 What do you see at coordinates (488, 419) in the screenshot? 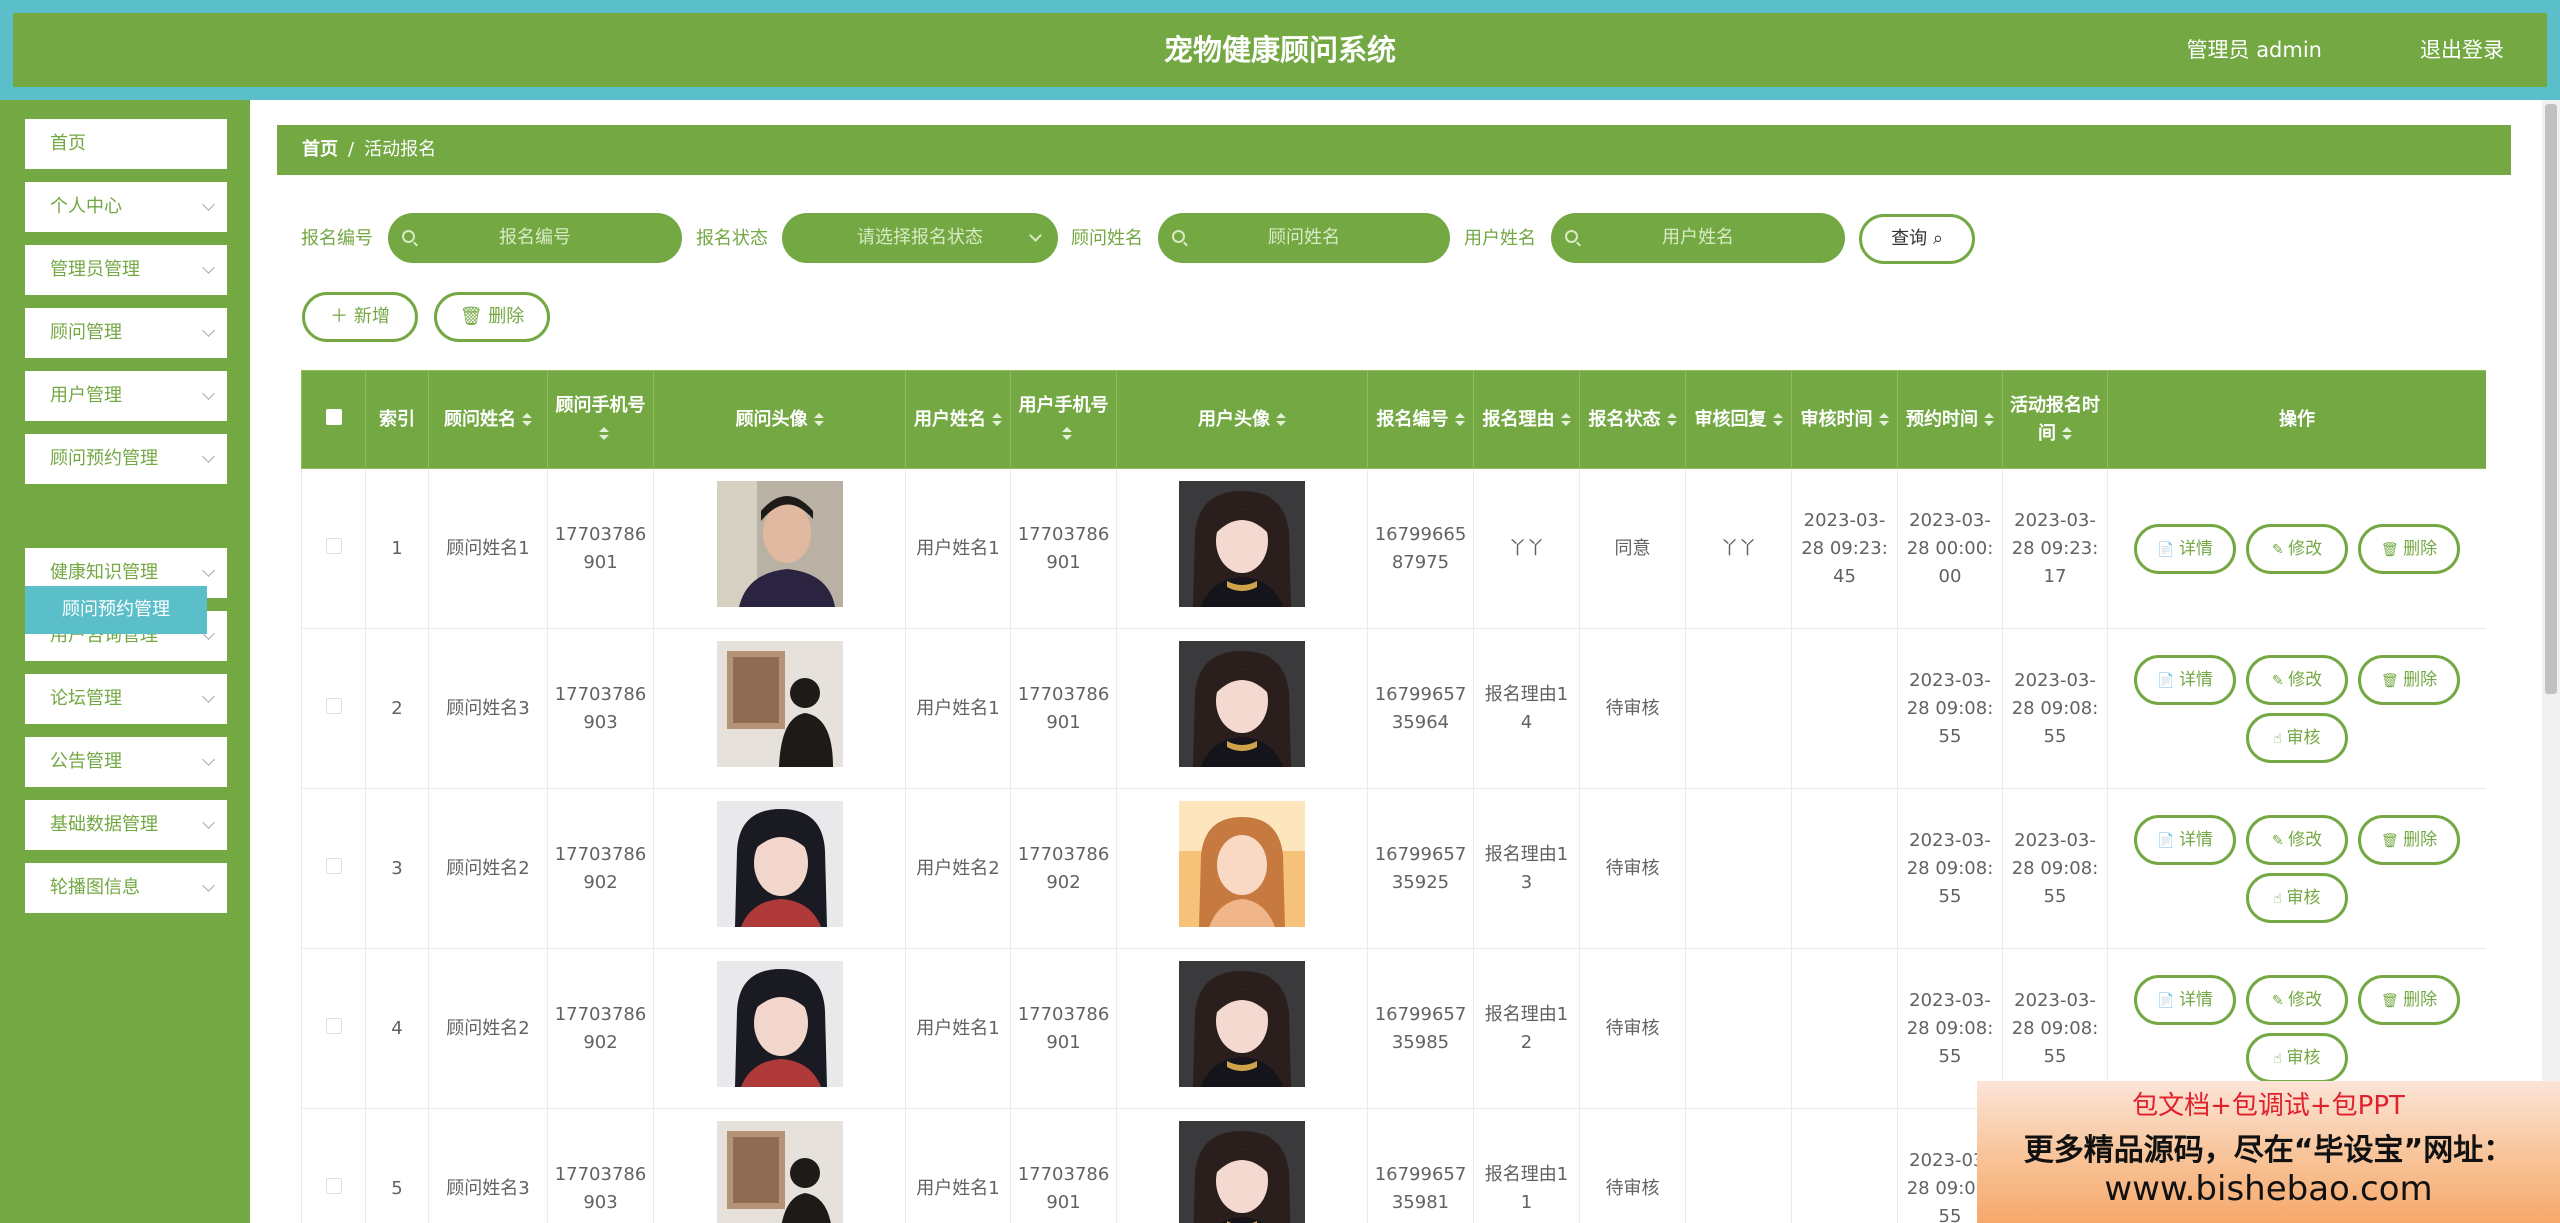
I see `column-header: 顾问姓名` at bounding box center [488, 419].